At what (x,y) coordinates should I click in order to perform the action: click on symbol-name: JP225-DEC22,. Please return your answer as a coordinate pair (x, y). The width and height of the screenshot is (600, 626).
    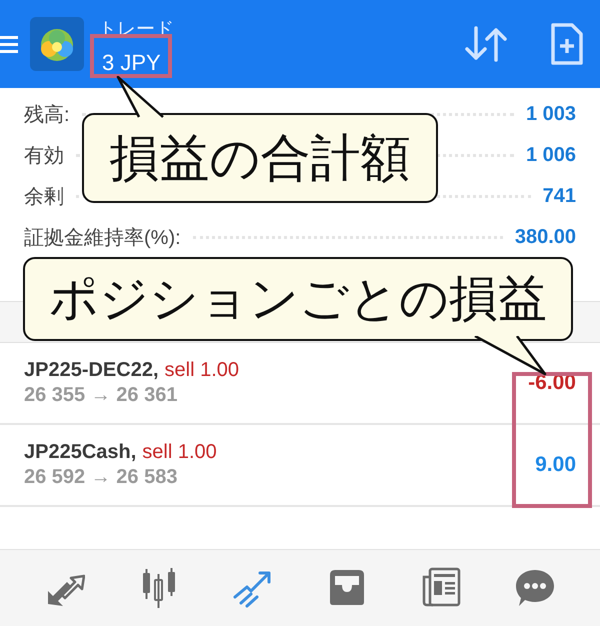
    Looking at the image, I should click on (91, 370).